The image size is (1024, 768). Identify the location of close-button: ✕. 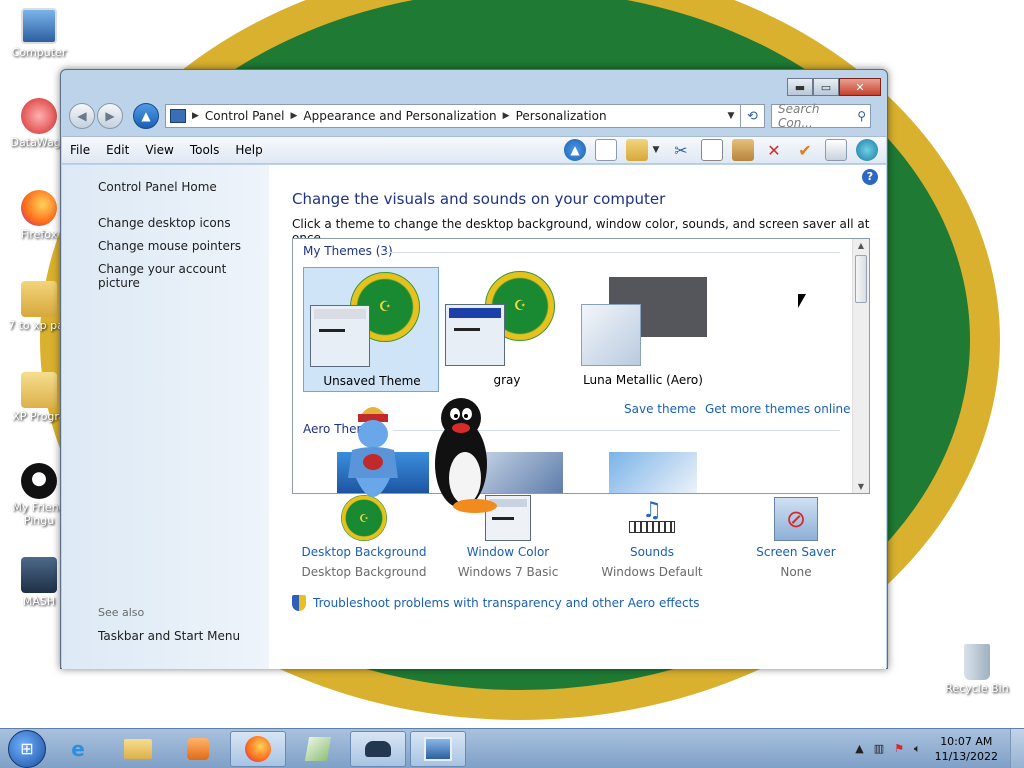
(860, 87).